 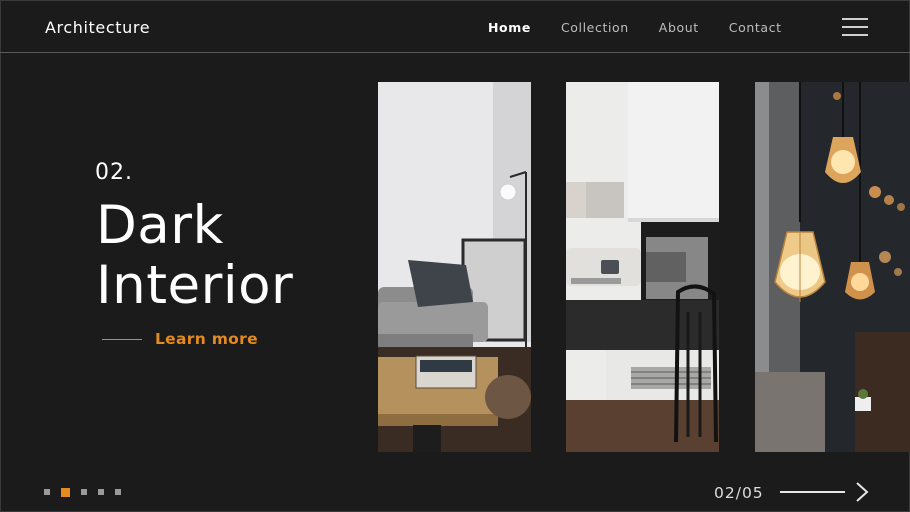 I want to click on next-slide-button, so click(x=826, y=492).